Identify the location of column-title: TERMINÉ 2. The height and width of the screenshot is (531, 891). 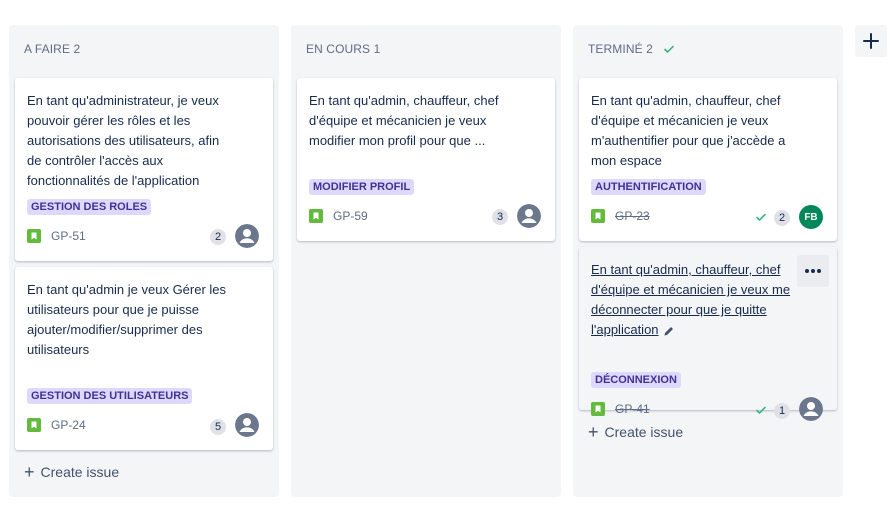
(620, 49).